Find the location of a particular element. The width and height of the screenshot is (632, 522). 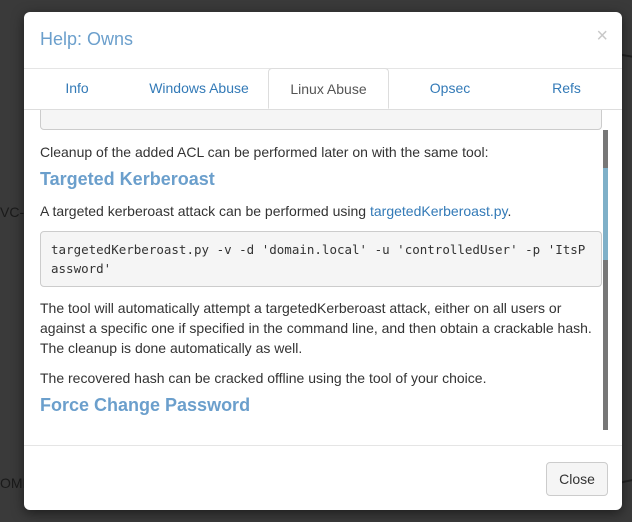

tab-linux-abuse: Linux Abuse is located at coordinates (328, 88).